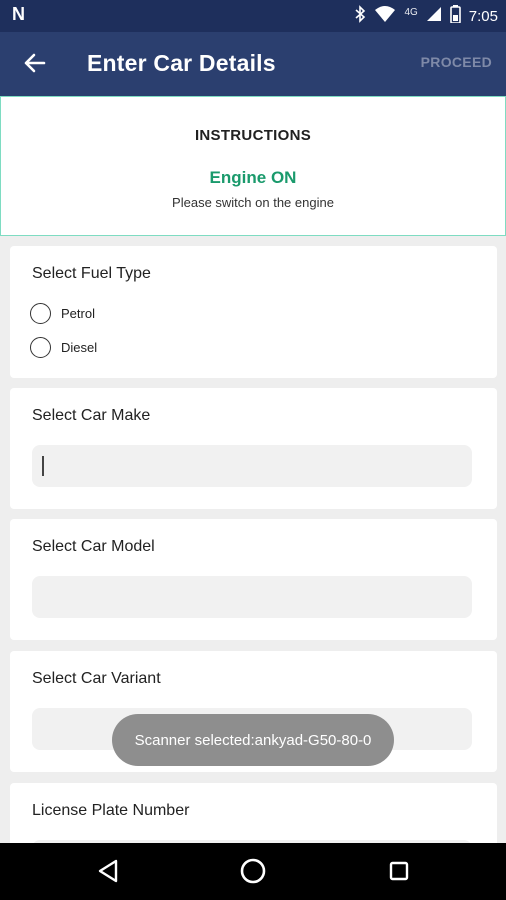 This screenshot has height=900, width=506. Describe the element at coordinates (253, 202) in the screenshot. I see `instructions-description: Please switch on the engine` at that location.